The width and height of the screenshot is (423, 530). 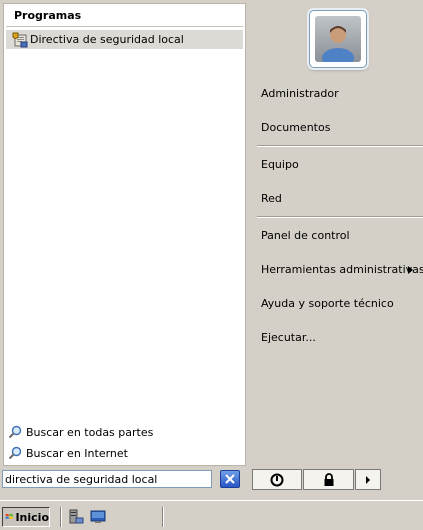 I want to click on power-button, so click(x=277, y=479).